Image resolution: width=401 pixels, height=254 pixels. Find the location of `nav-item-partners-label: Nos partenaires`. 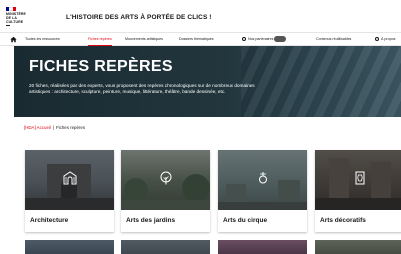

nav-item-partners-label: Nos partenaires is located at coordinates (261, 39).